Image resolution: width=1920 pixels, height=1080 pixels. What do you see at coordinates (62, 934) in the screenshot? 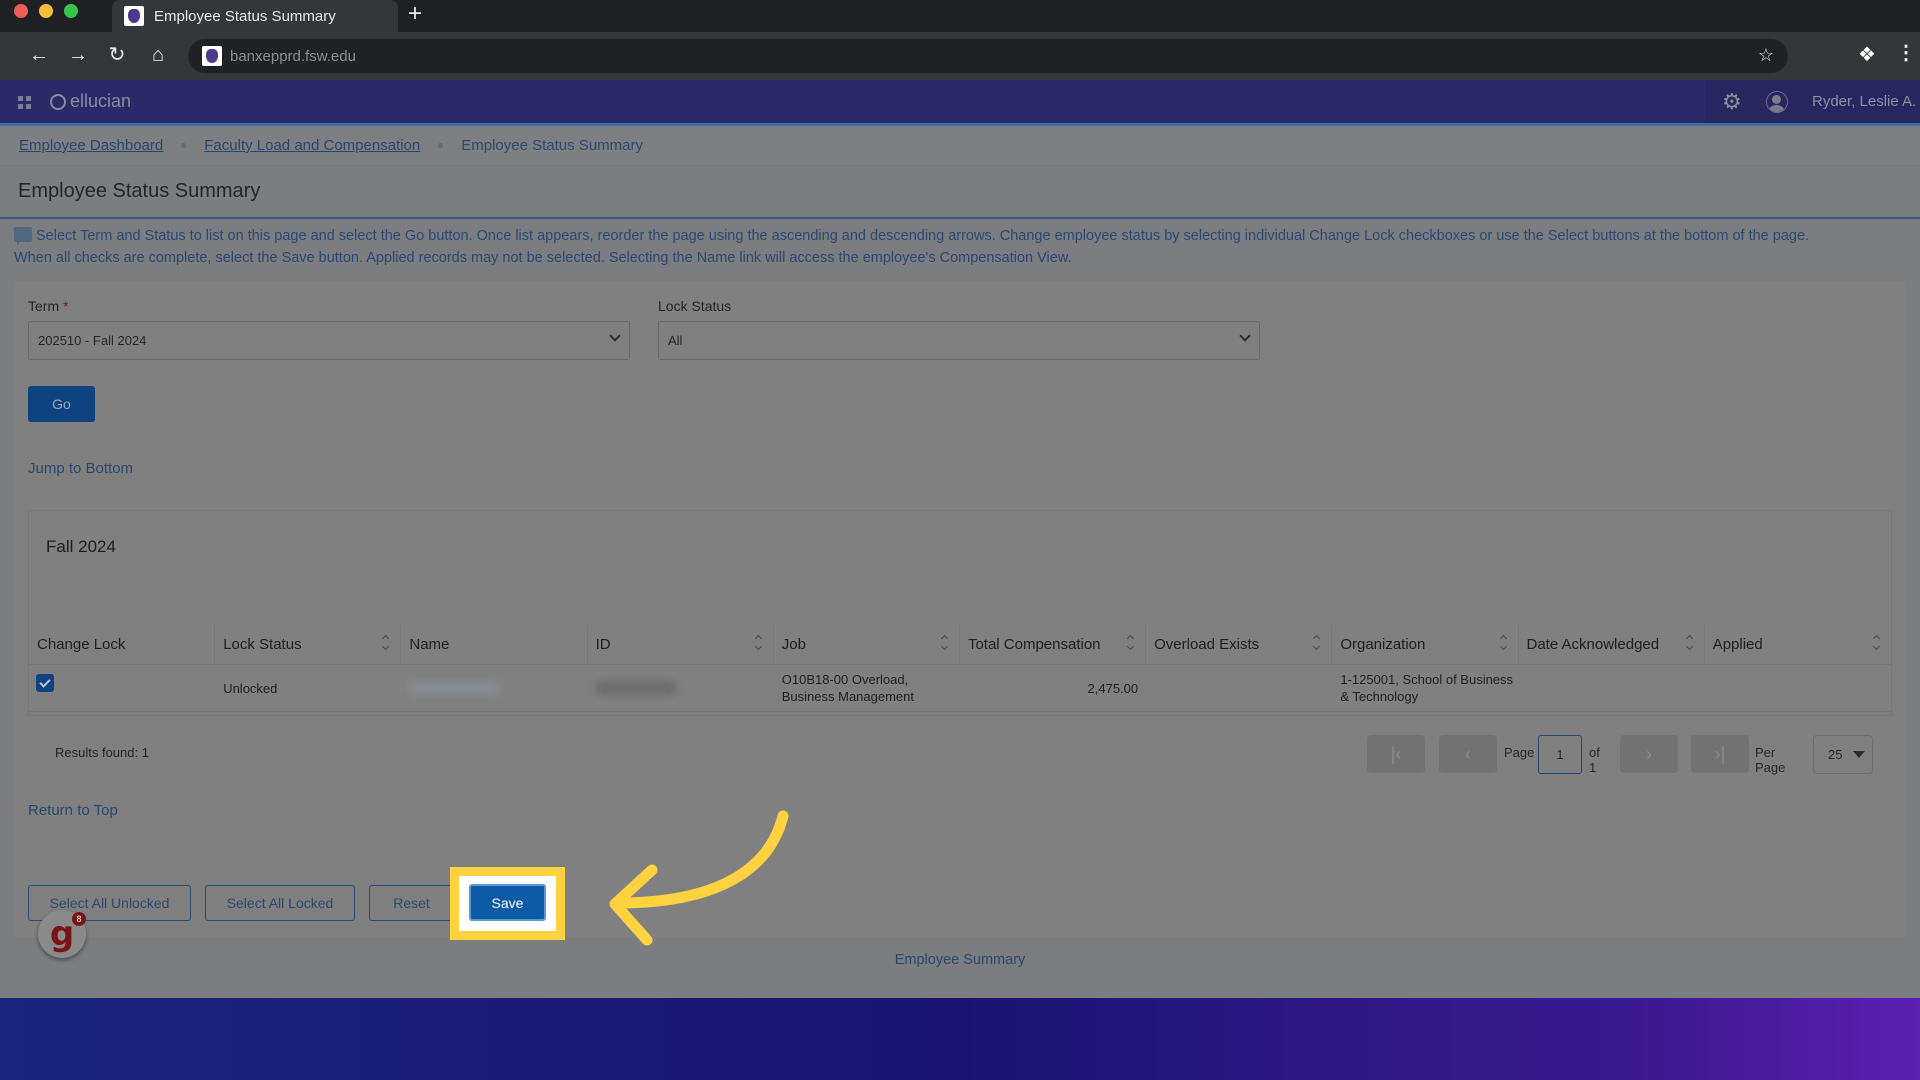
I see `guide-widget-letter: g` at bounding box center [62, 934].